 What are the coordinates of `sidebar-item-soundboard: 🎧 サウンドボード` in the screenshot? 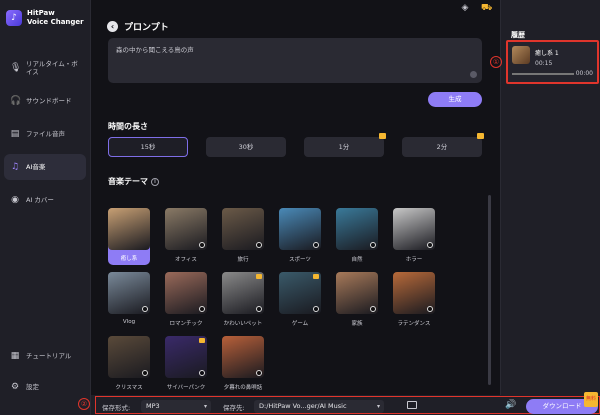 It's located at (45, 101).